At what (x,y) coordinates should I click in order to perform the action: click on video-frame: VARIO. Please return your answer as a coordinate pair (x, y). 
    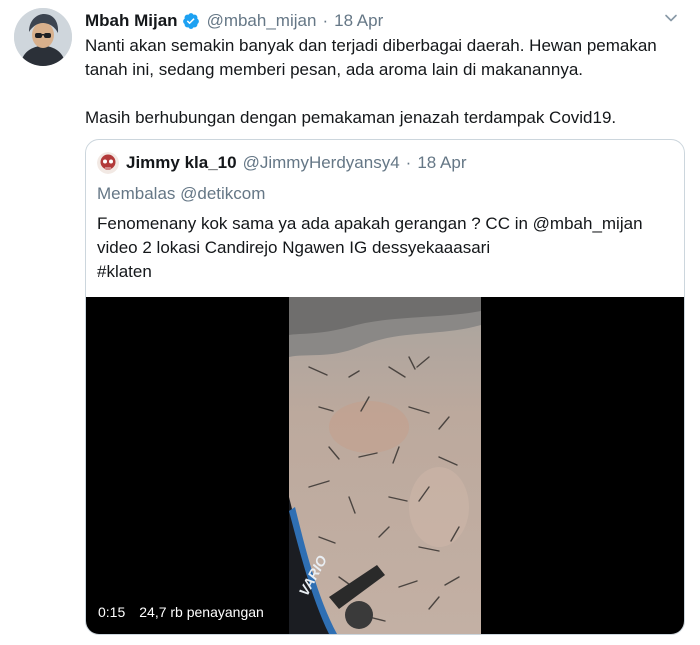
    Looking at the image, I should click on (385, 465).